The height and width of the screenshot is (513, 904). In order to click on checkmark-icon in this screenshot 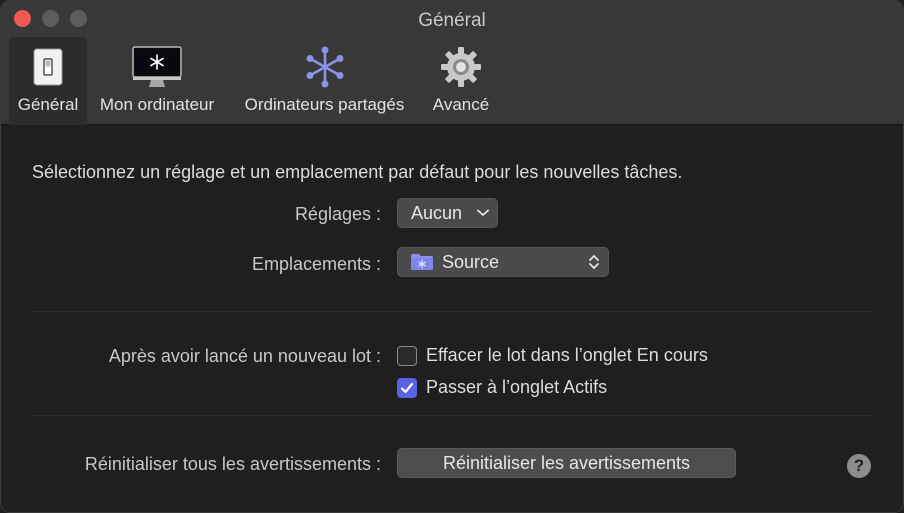, I will do `click(407, 387)`.